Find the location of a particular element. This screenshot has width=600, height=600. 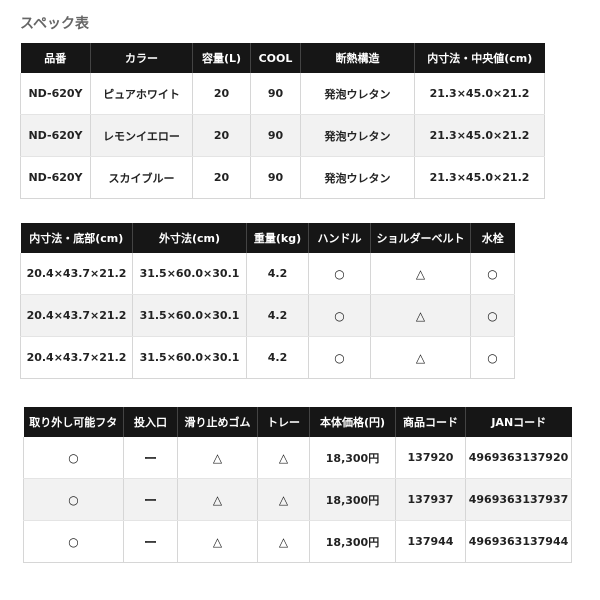

color-cell: スカイブルー is located at coordinates (141, 177).